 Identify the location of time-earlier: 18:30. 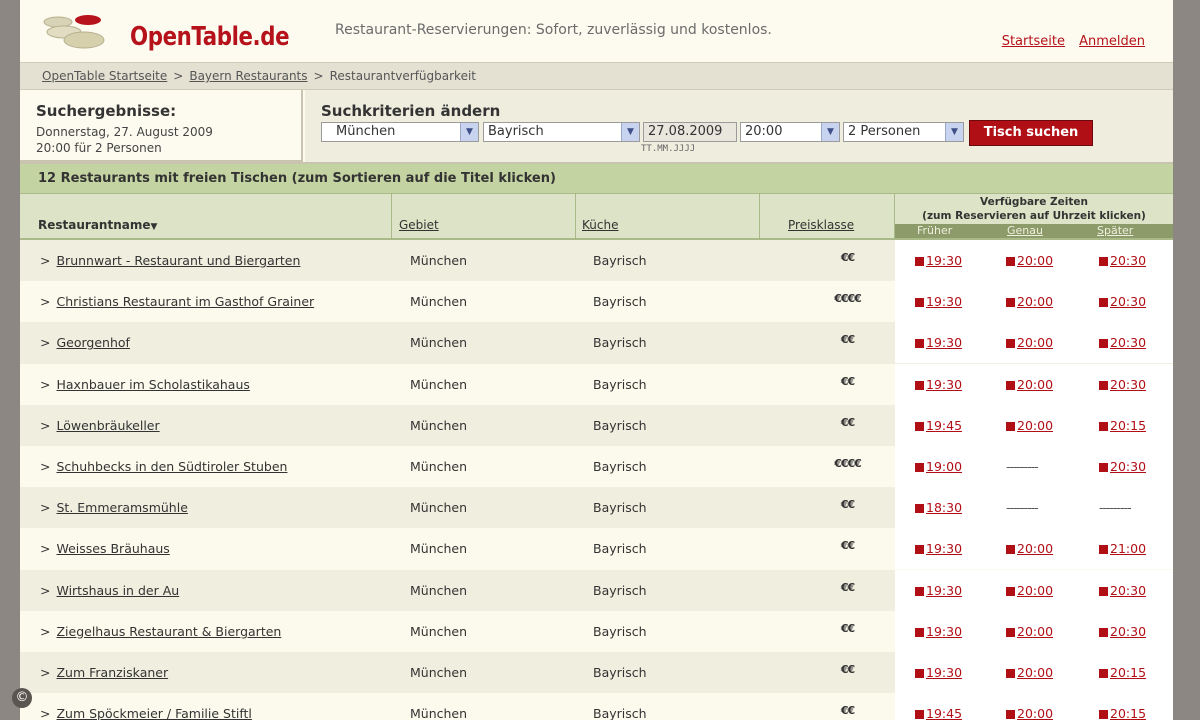
(938, 507).